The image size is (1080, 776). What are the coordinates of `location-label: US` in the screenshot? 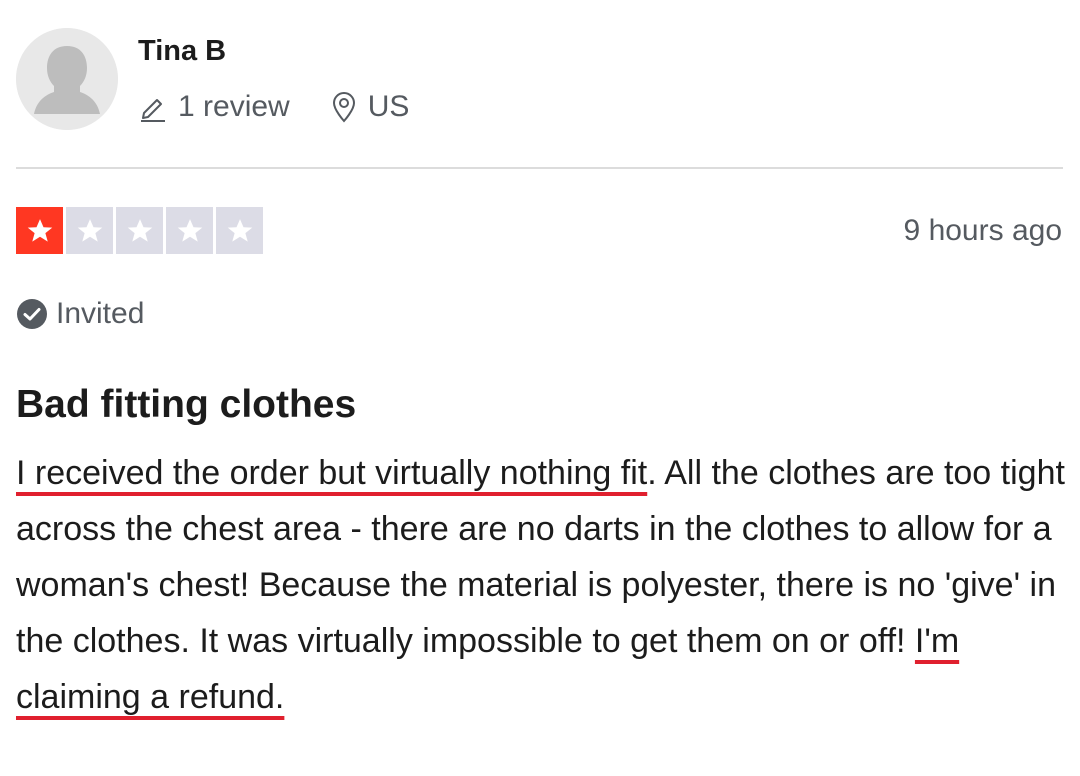 It's located at (388, 106).